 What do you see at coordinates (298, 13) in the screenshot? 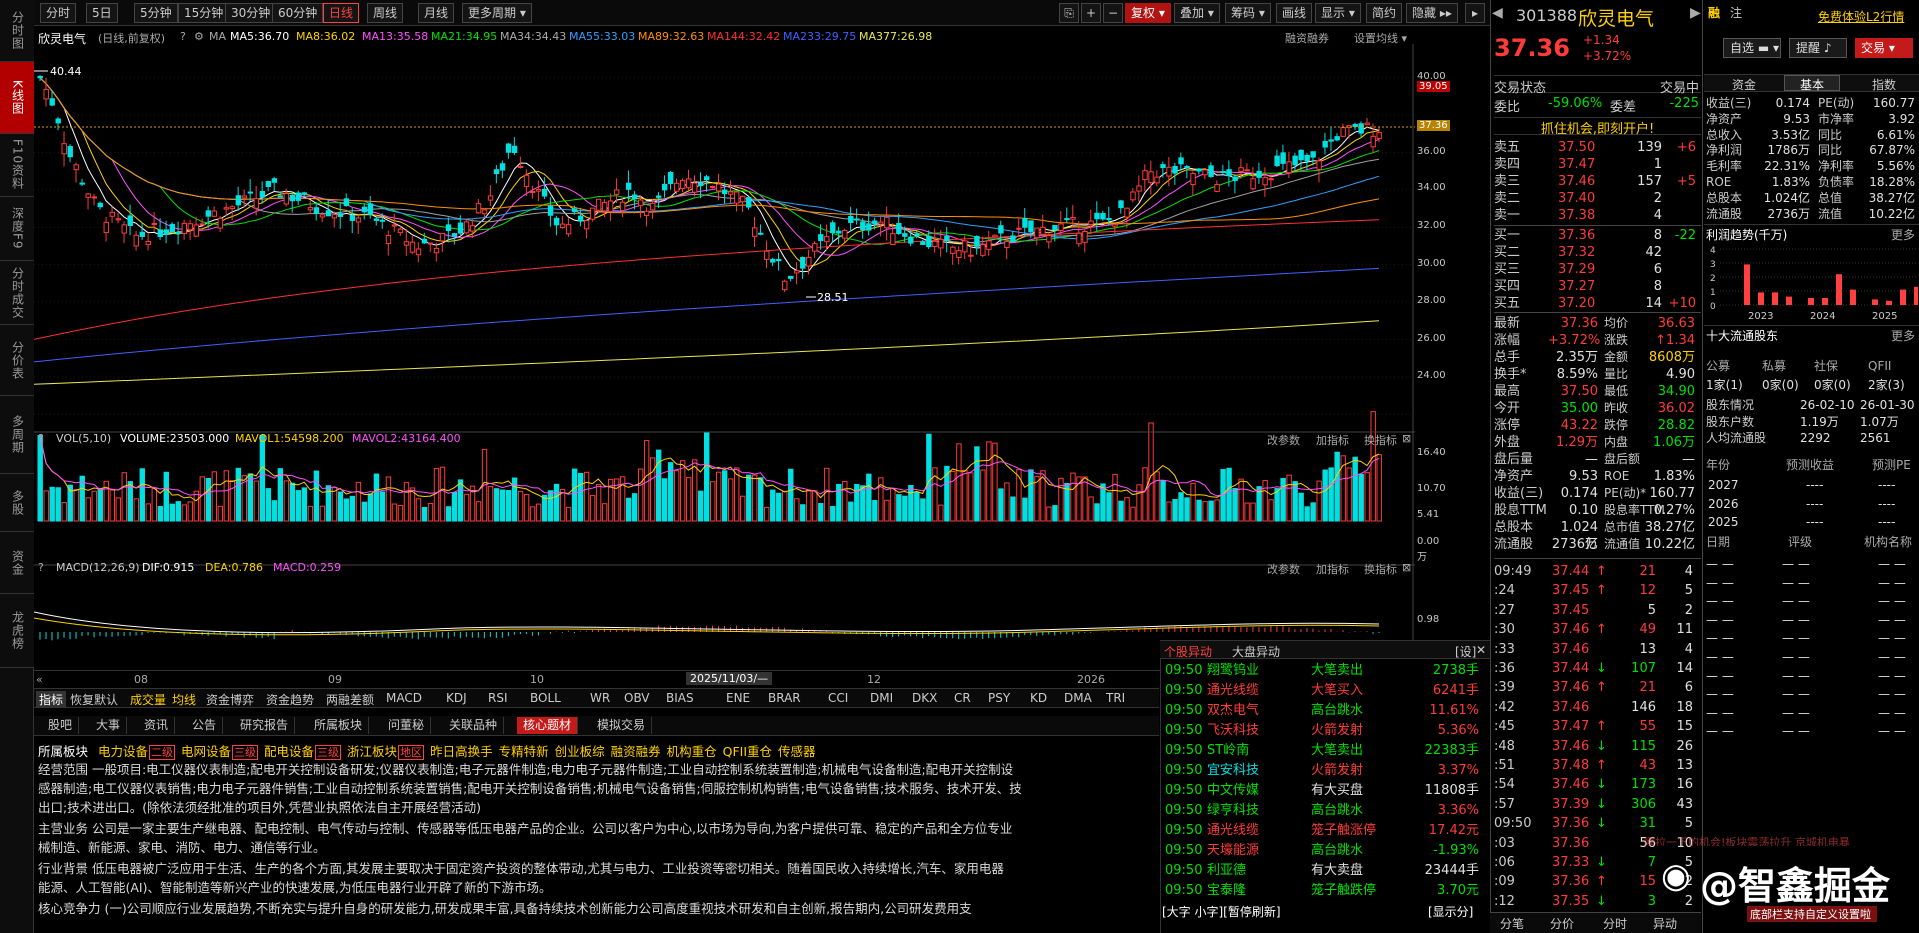
I see `period-60min: 60分钟` at bounding box center [298, 13].